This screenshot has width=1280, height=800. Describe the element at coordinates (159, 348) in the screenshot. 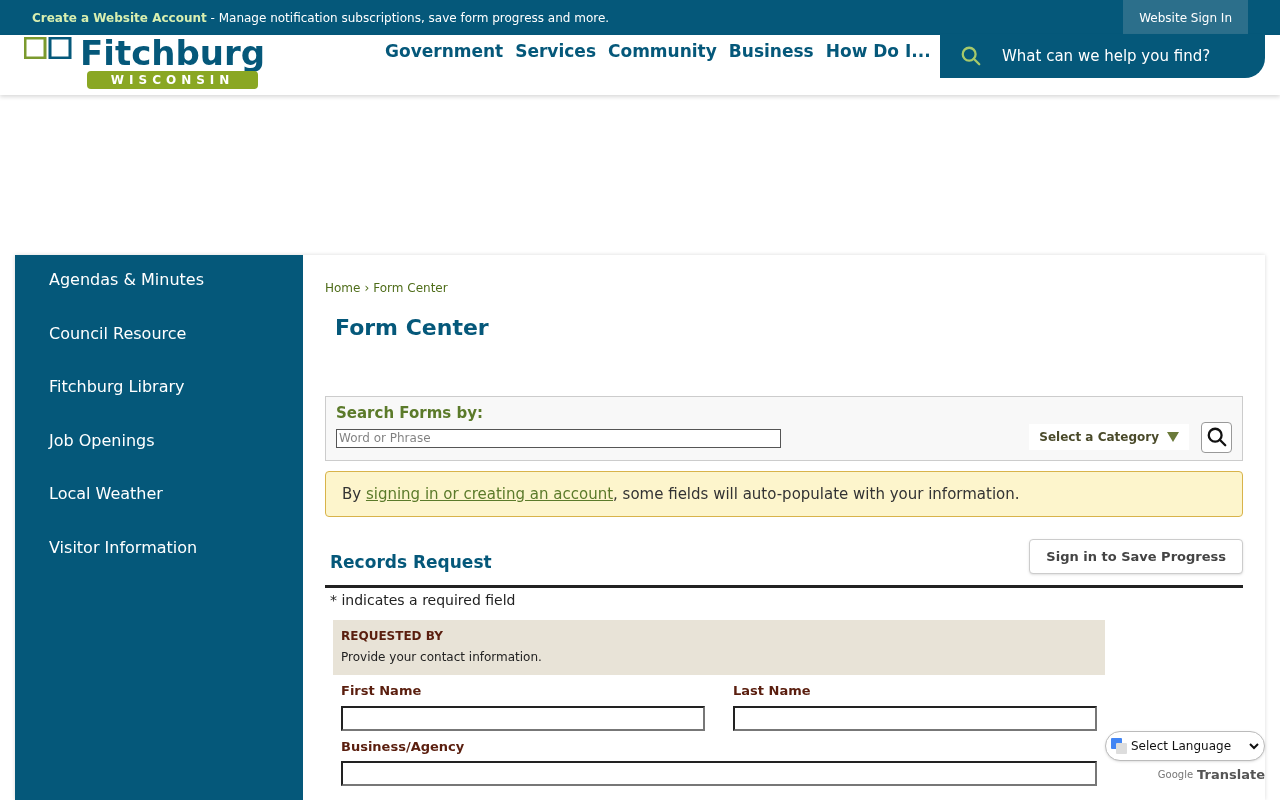

I see `sidebar-item: Council Resource` at that location.